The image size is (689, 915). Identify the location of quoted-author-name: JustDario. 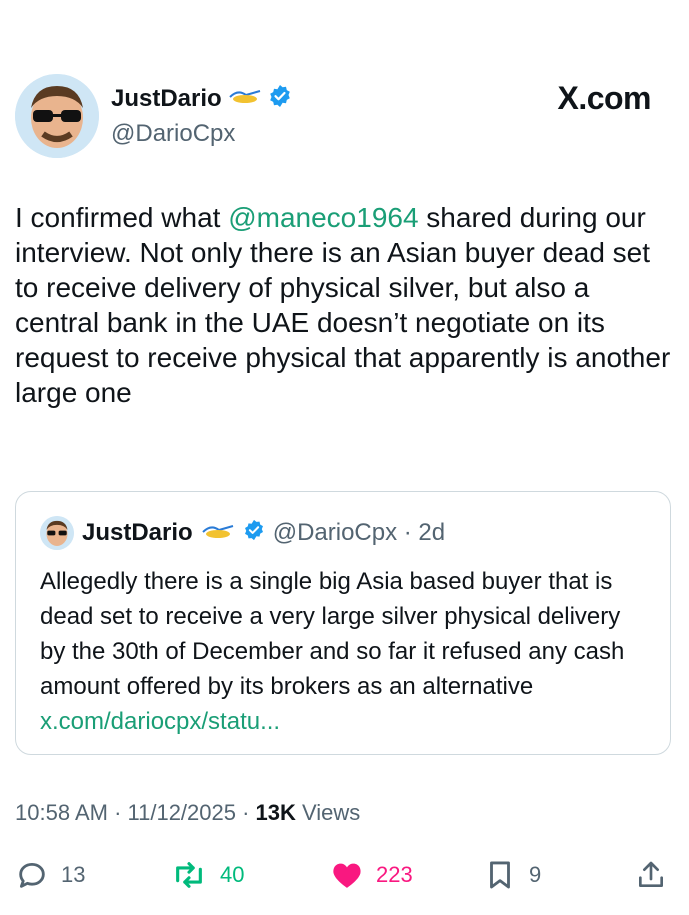
(137, 532).